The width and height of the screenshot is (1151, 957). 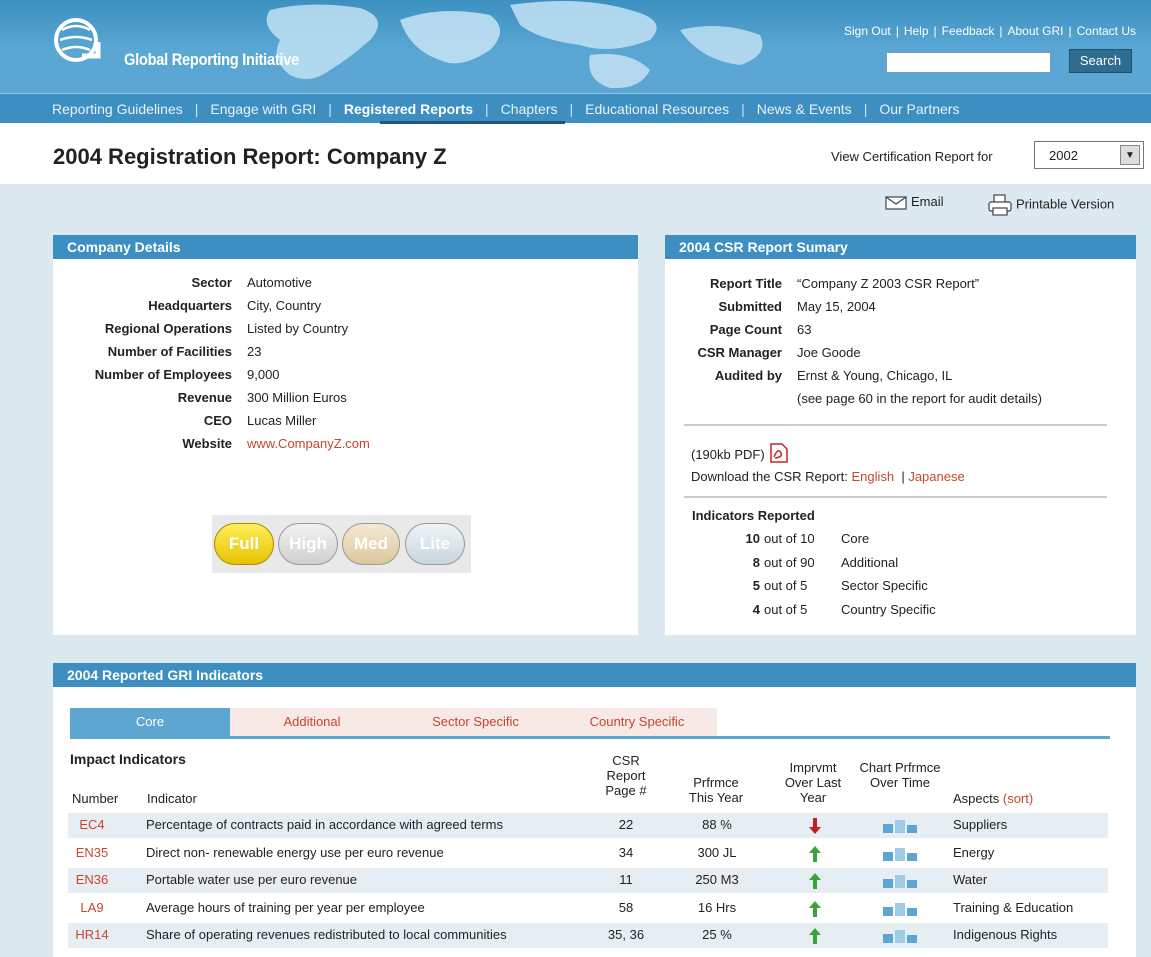 What do you see at coordinates (716, 790) in the screenshot?
I see `col-performance: Prfrmce This Year` at bounding box center [716, 790].